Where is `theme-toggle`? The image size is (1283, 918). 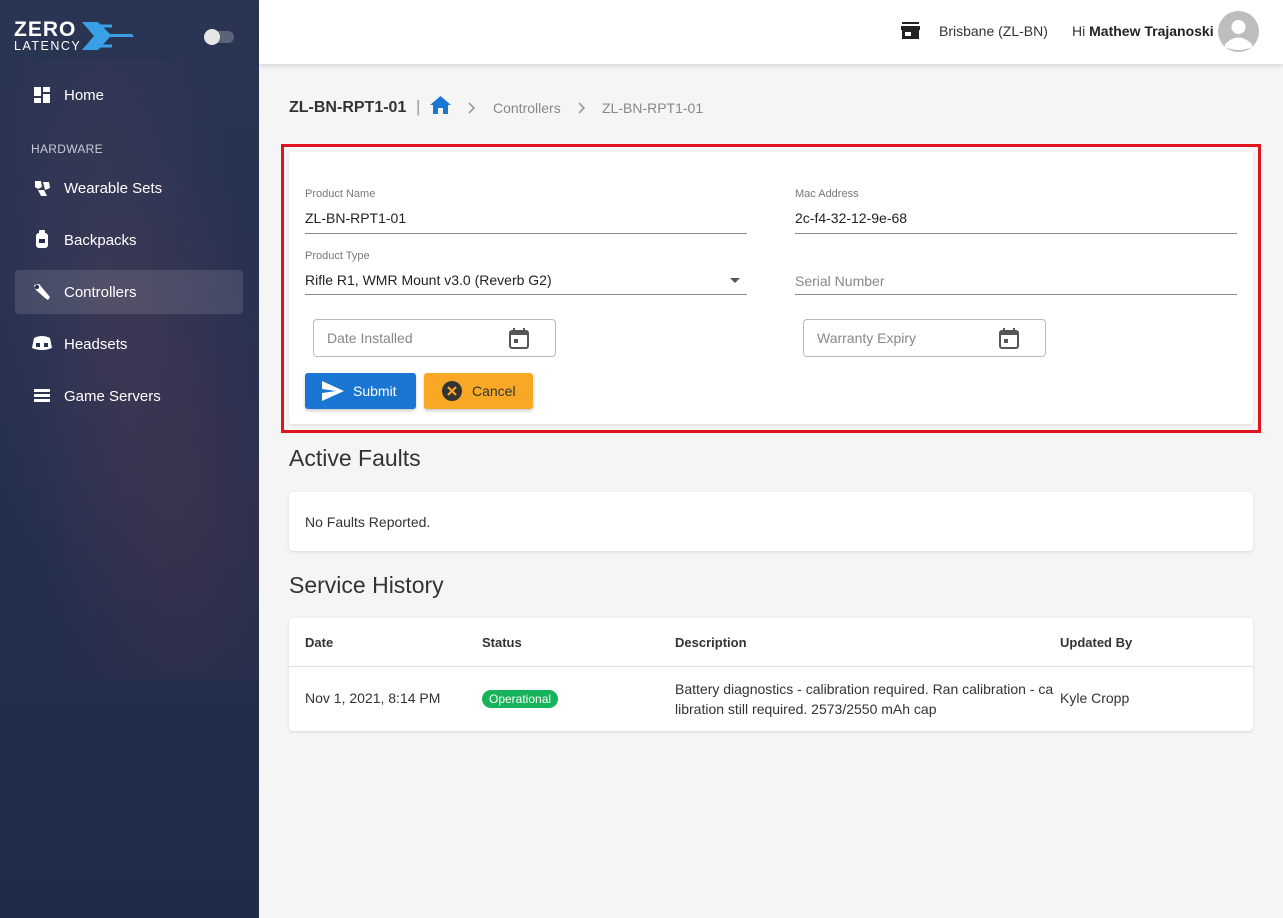 theme-toggle is located at coordinates (219, 37).